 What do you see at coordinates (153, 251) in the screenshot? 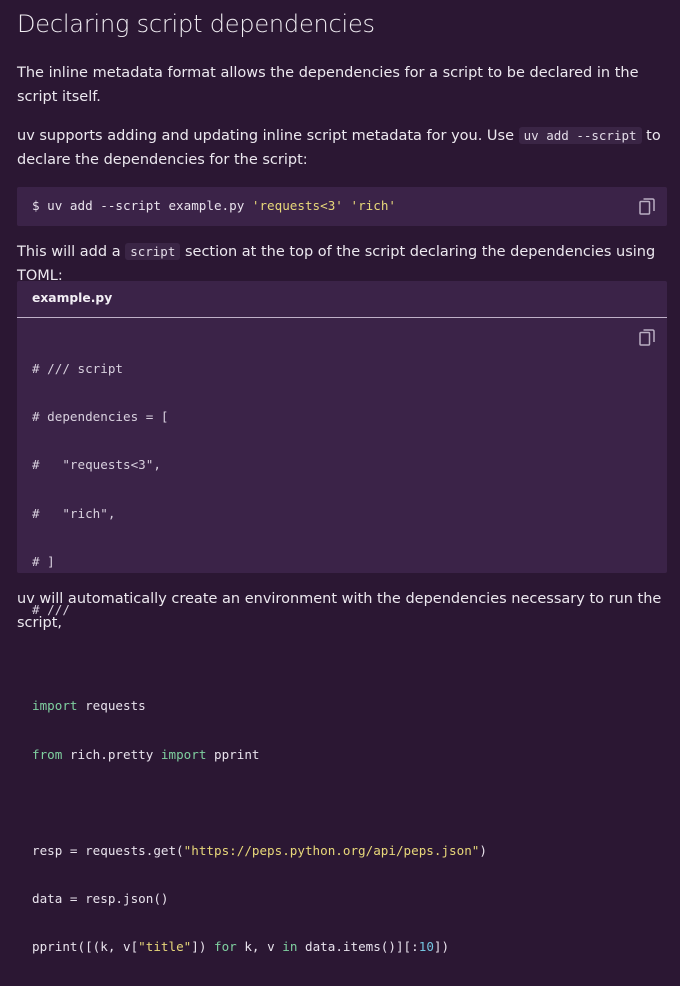
I see `inline-code-script: script` at bounding box center [153, 251].